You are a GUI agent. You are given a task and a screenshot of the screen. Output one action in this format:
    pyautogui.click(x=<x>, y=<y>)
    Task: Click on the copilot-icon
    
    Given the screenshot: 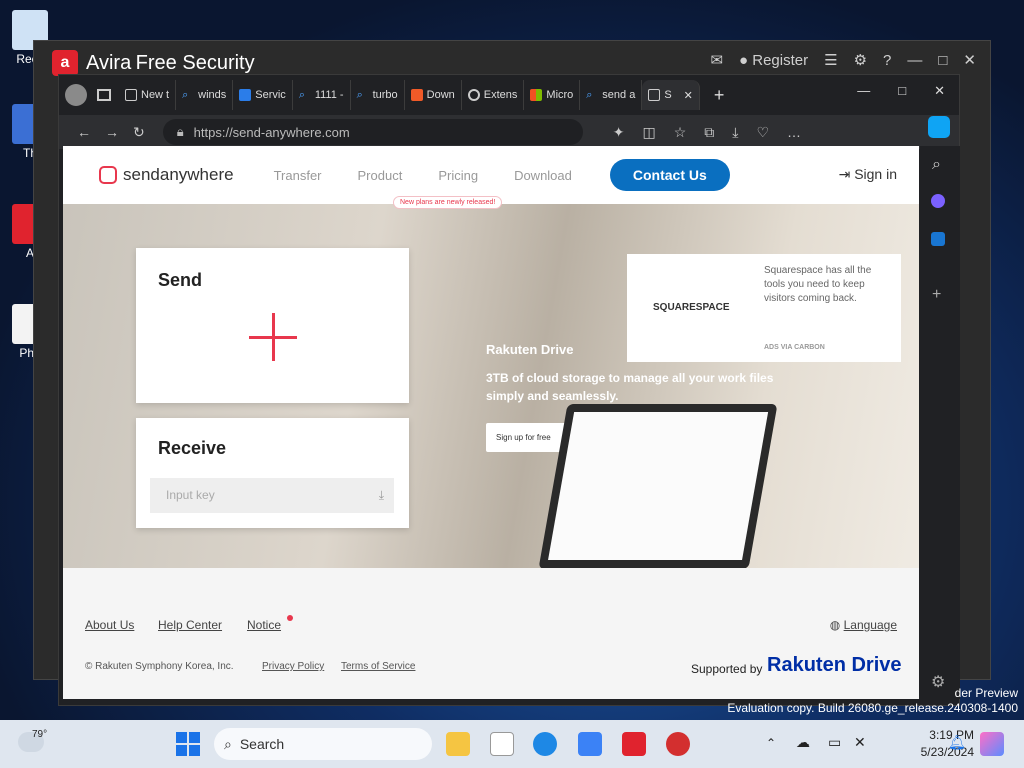 What is the action you would take?
    pyautogui.click(x=939, y=127)
    